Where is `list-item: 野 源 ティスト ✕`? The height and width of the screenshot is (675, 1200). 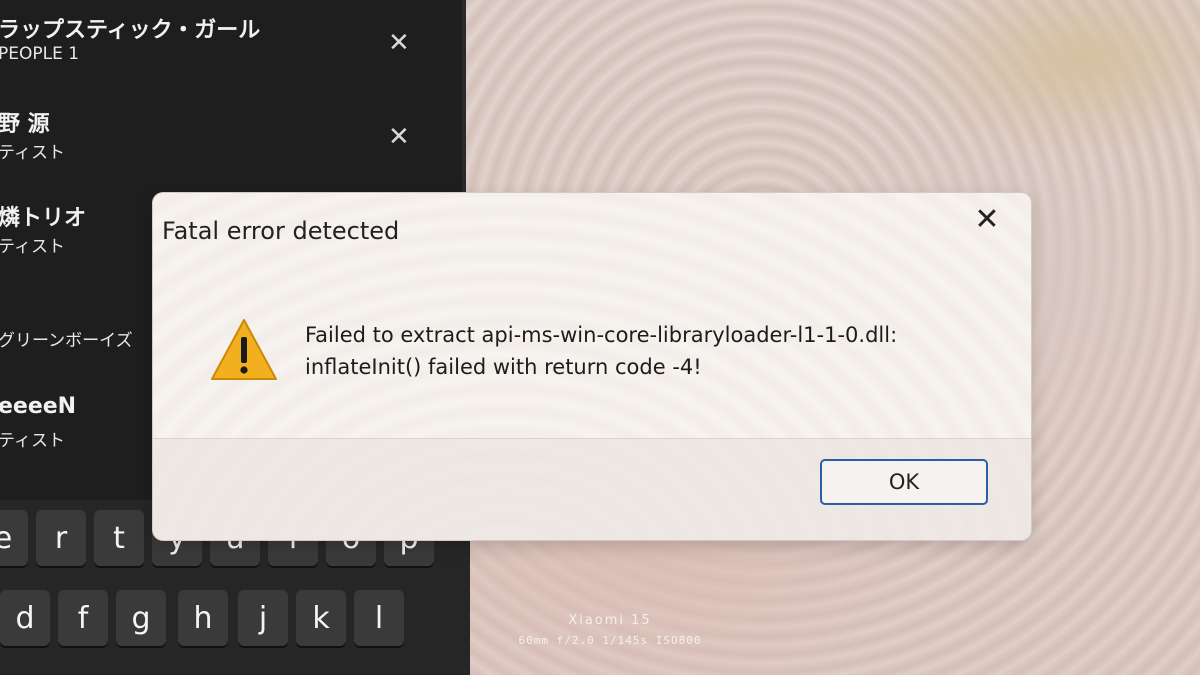
list-item: 野 源 ティスト ✕ is located at coordinates (220, 151).